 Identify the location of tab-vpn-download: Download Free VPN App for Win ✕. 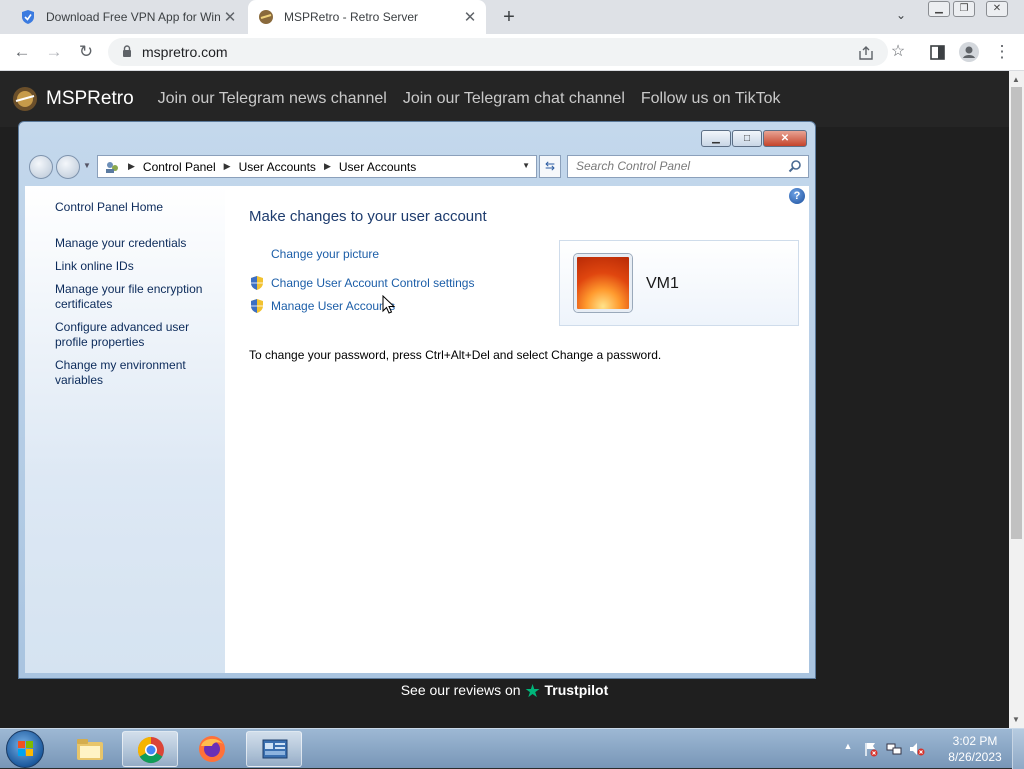
(128, 17).